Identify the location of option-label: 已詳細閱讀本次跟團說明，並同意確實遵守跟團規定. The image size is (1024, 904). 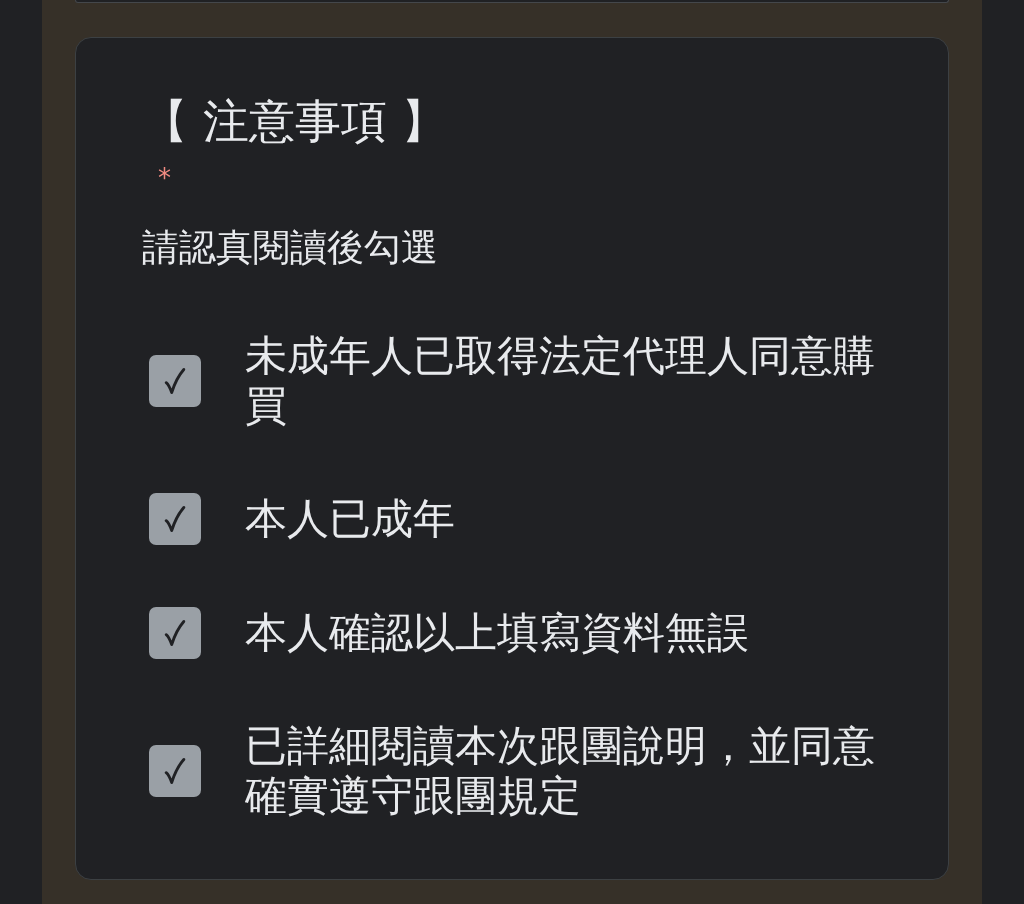
(565, 771).